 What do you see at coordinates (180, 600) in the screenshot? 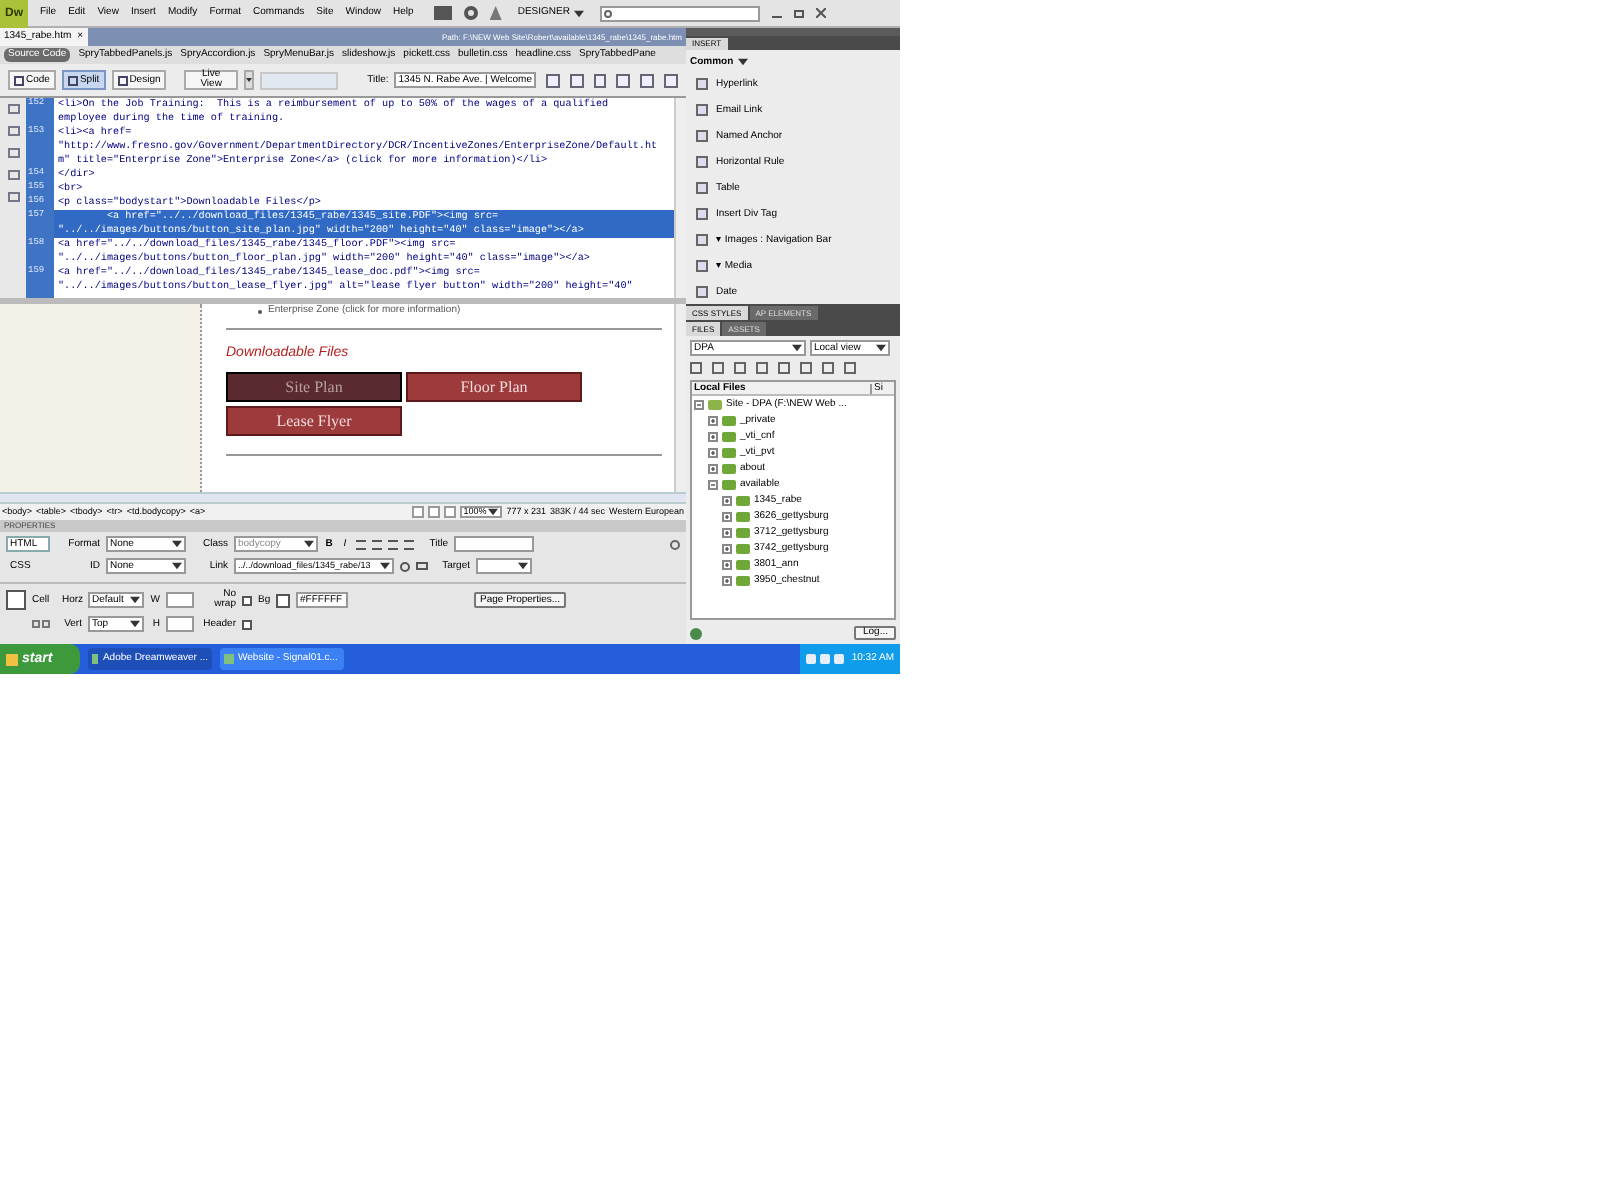
I see `width-field` at bounding box center [180, 600].